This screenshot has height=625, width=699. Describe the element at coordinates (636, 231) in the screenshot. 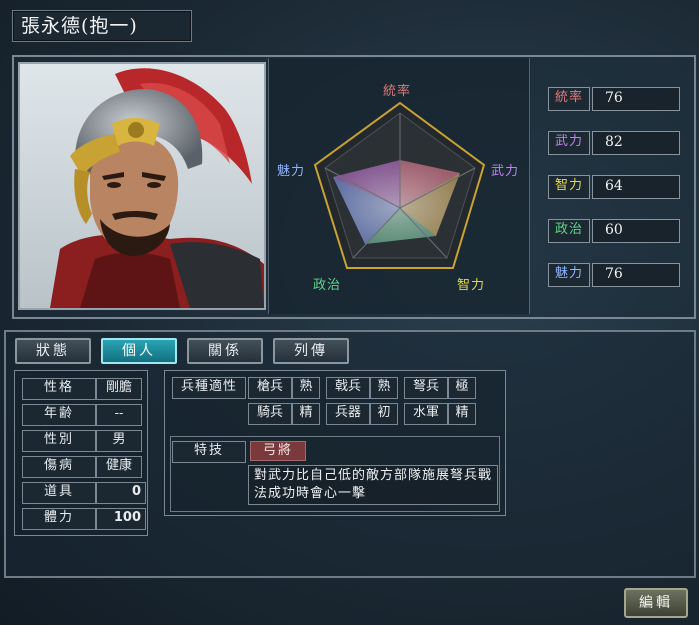

I see `stat-value: 60` at that location.